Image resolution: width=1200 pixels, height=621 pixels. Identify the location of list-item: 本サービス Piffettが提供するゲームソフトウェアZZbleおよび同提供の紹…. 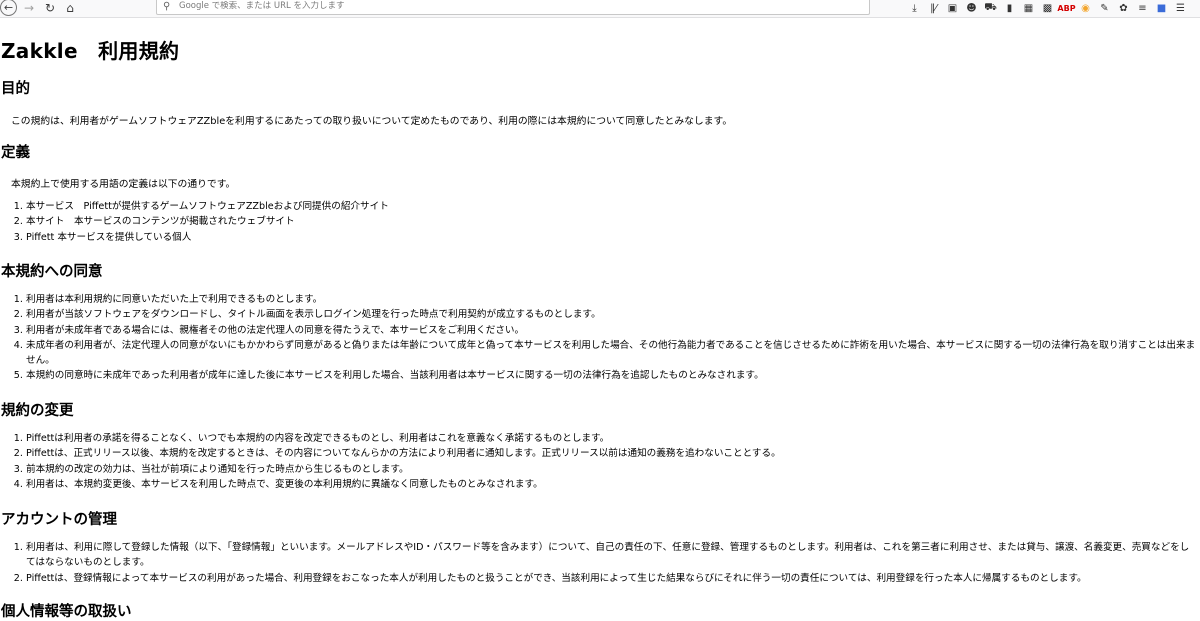
(612, 206).